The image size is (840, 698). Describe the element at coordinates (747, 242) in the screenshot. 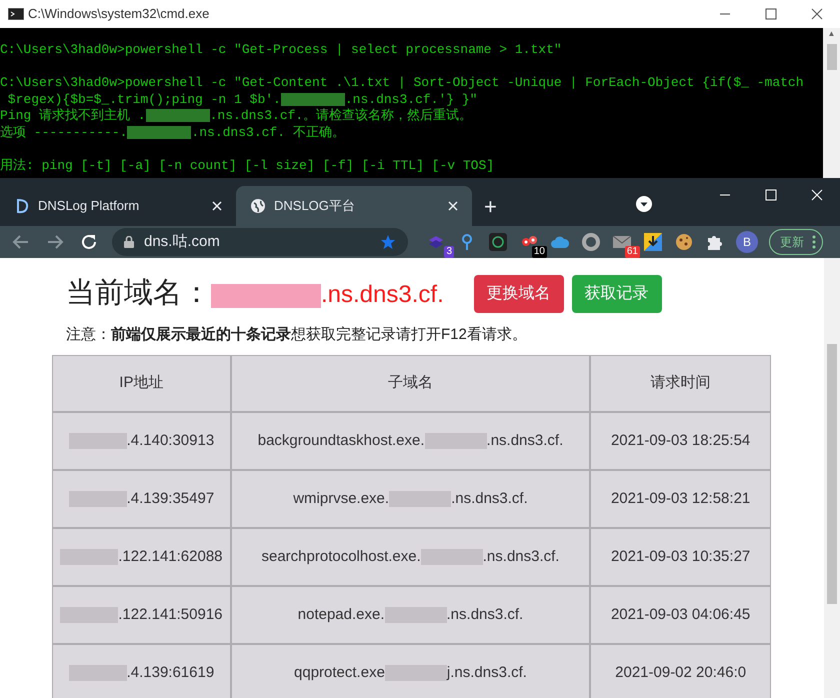

I see `profile-avatar: B` at that location.